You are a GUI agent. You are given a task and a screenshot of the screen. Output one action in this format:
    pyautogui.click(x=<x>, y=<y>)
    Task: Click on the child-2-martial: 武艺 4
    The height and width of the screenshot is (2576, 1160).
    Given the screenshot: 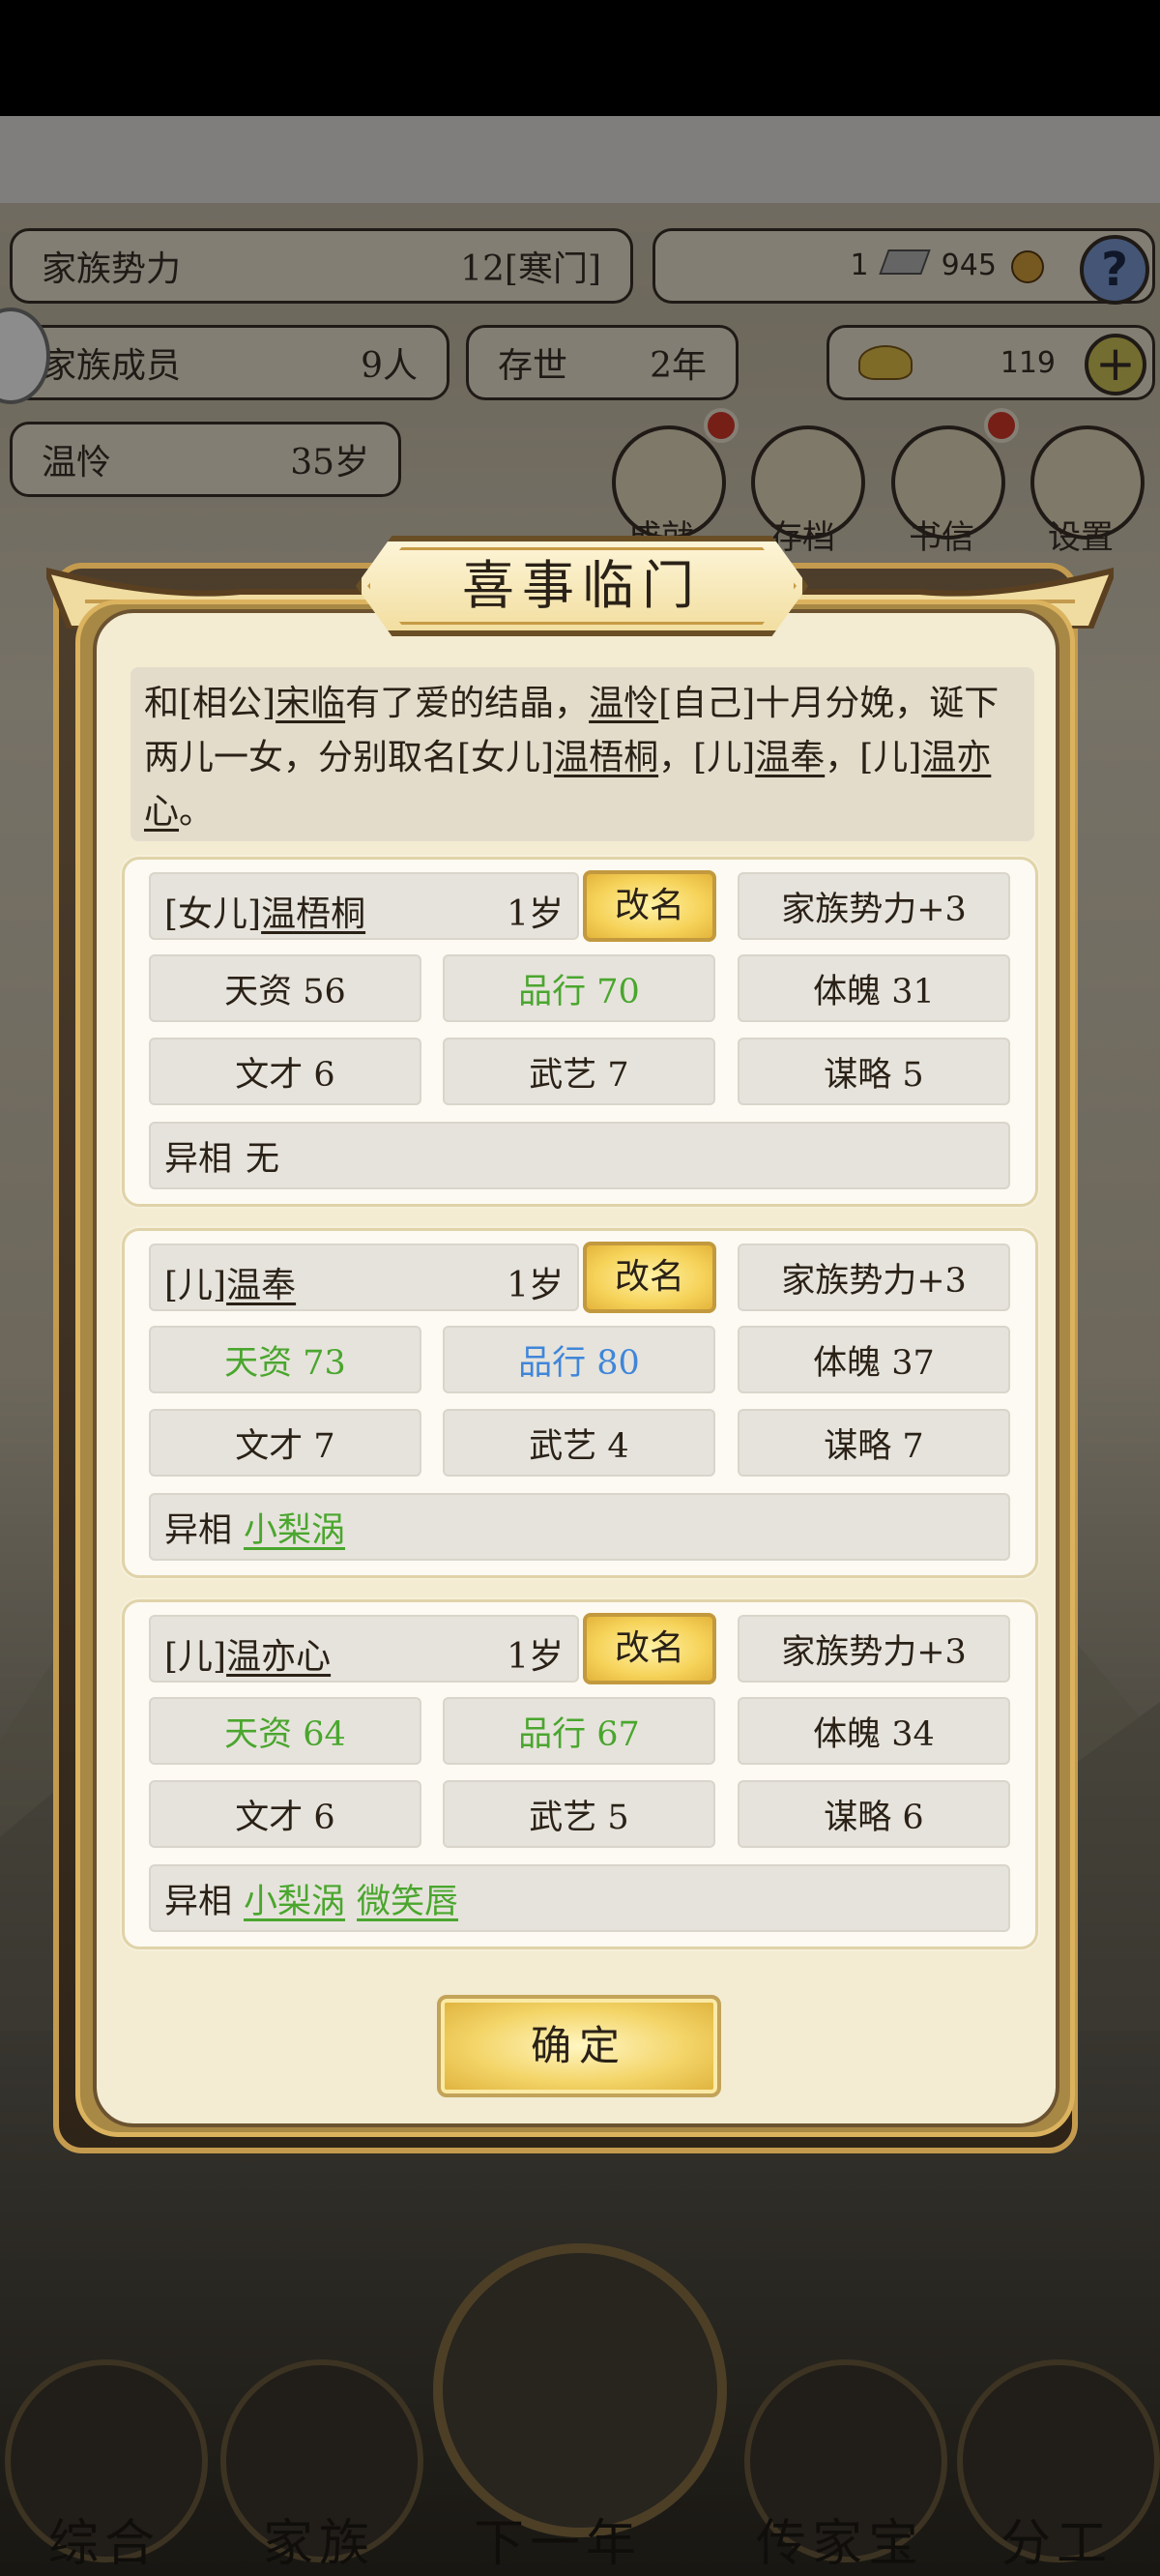 What is the action you would take?
    pyautogui.click(x=579, y=1443)
    